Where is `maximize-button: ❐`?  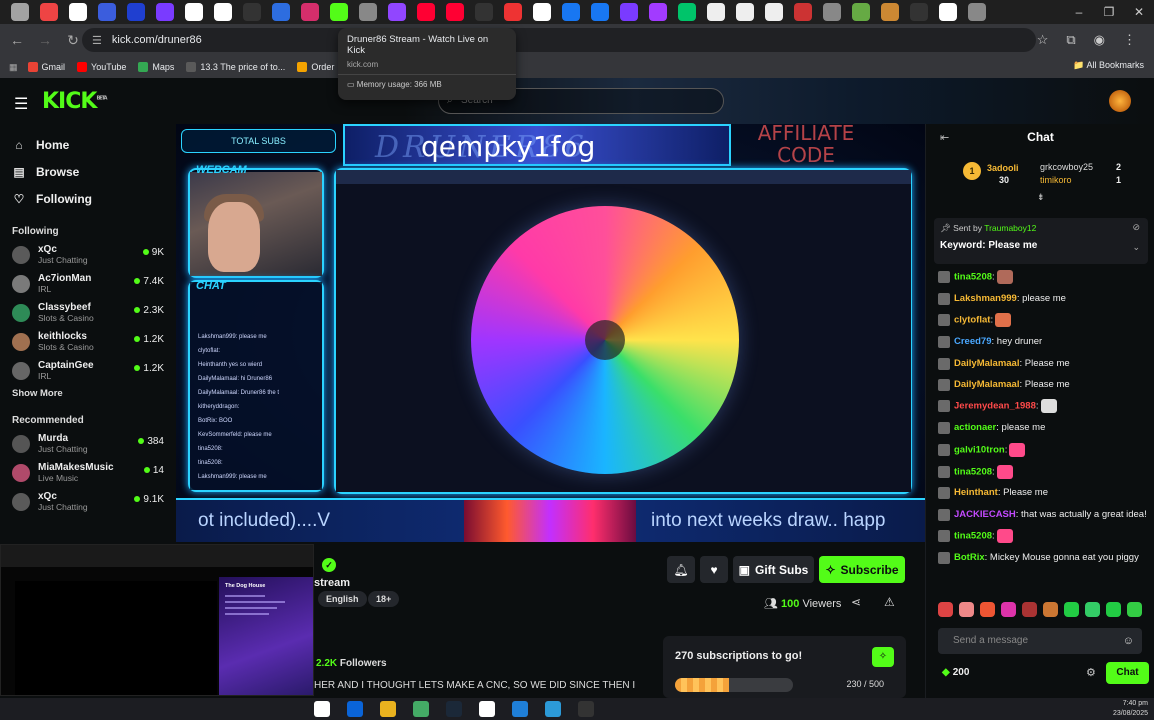 maximize-button: ❐ is located at coordinates (1109, 12).